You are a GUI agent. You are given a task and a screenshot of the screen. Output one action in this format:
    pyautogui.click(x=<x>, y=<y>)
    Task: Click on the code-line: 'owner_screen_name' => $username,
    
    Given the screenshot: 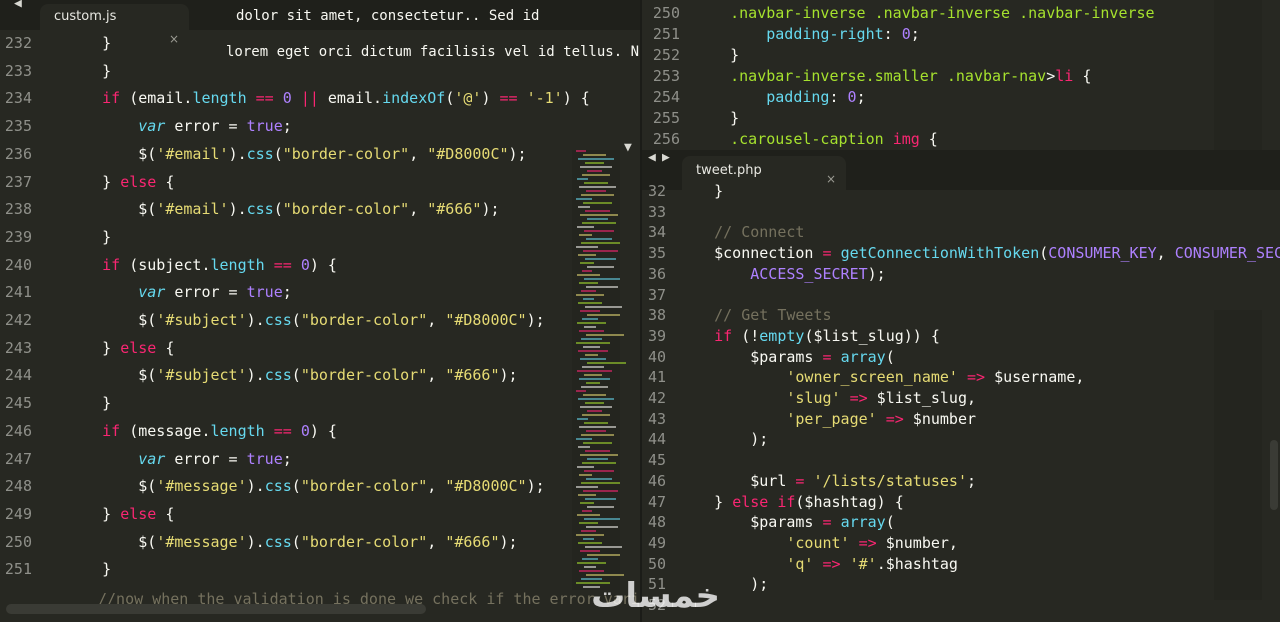 What is the action you would take?
    pyautogui.click(x=935, y=377)
    